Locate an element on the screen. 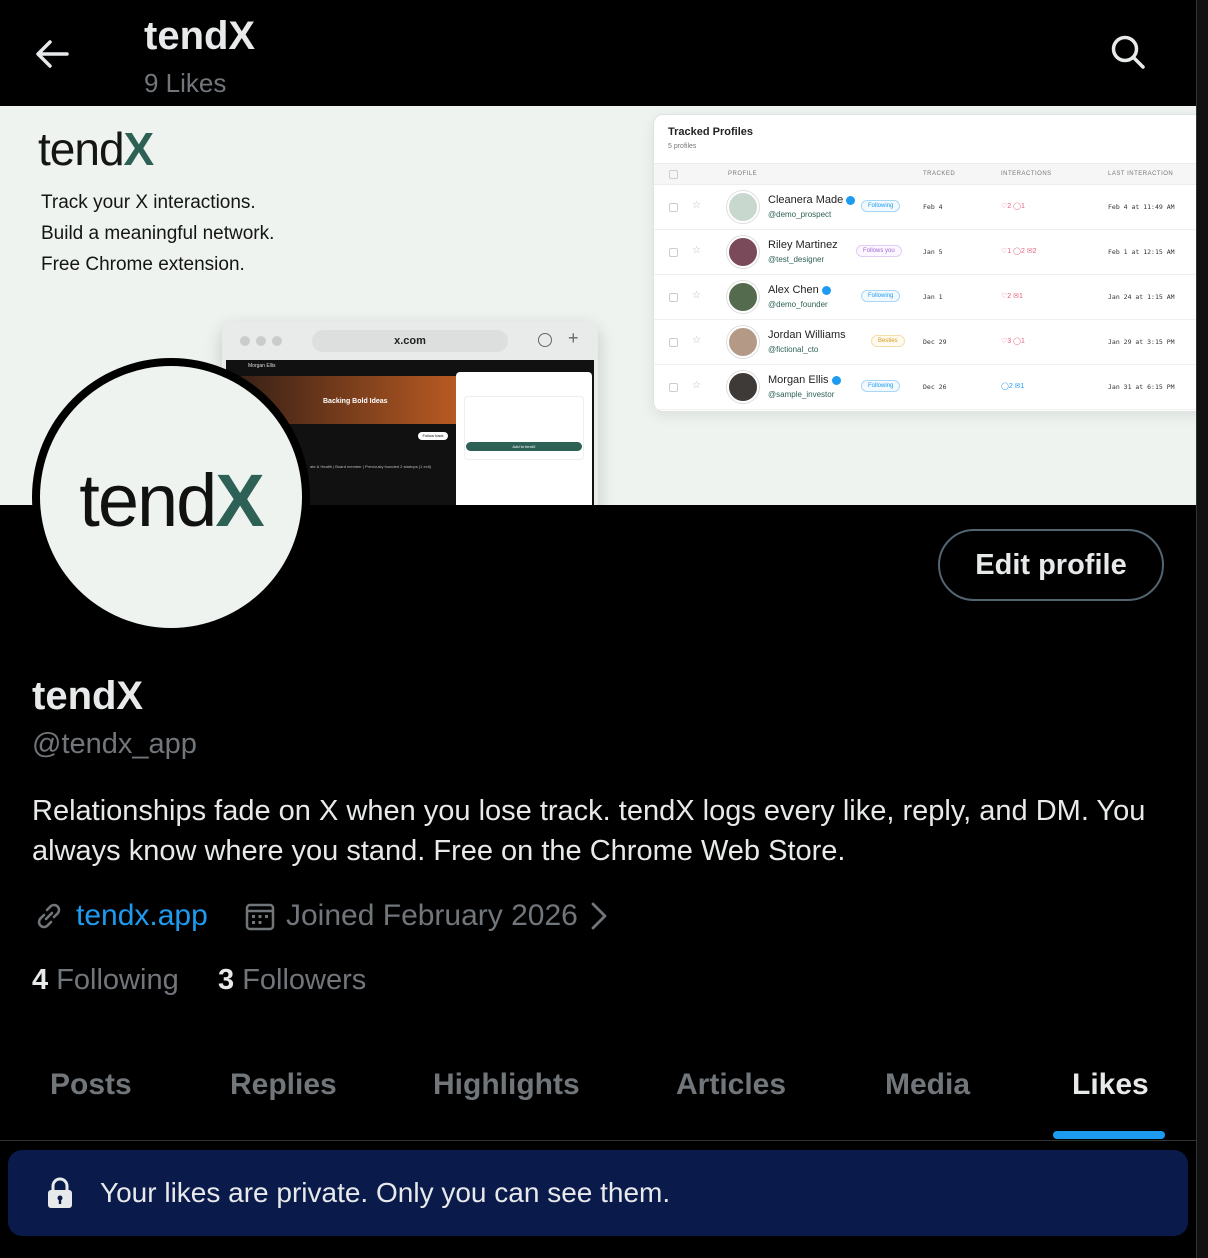  extension-cta: Add to tendX is located at coordinates (524, 446).